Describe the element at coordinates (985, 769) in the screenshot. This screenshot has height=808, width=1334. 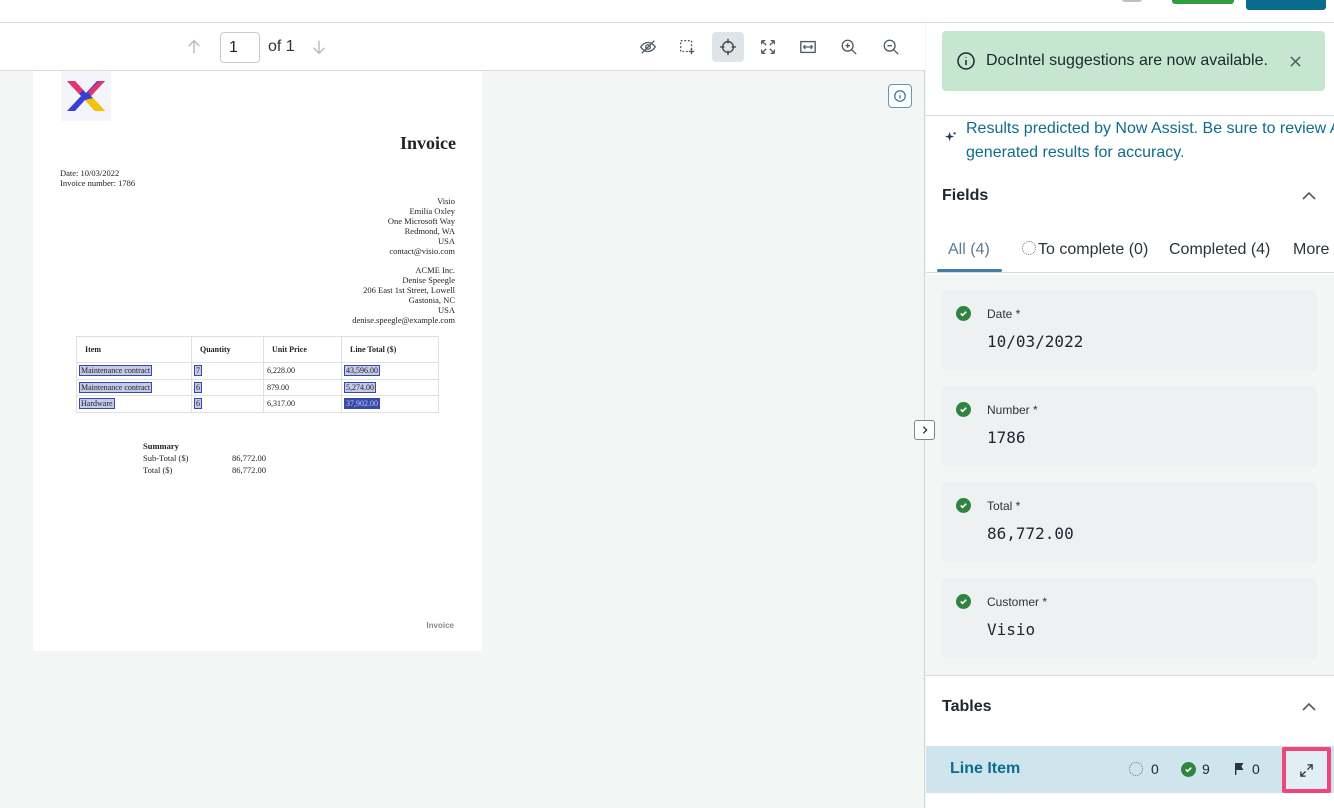
I see `table-name: Line Item` at that location.